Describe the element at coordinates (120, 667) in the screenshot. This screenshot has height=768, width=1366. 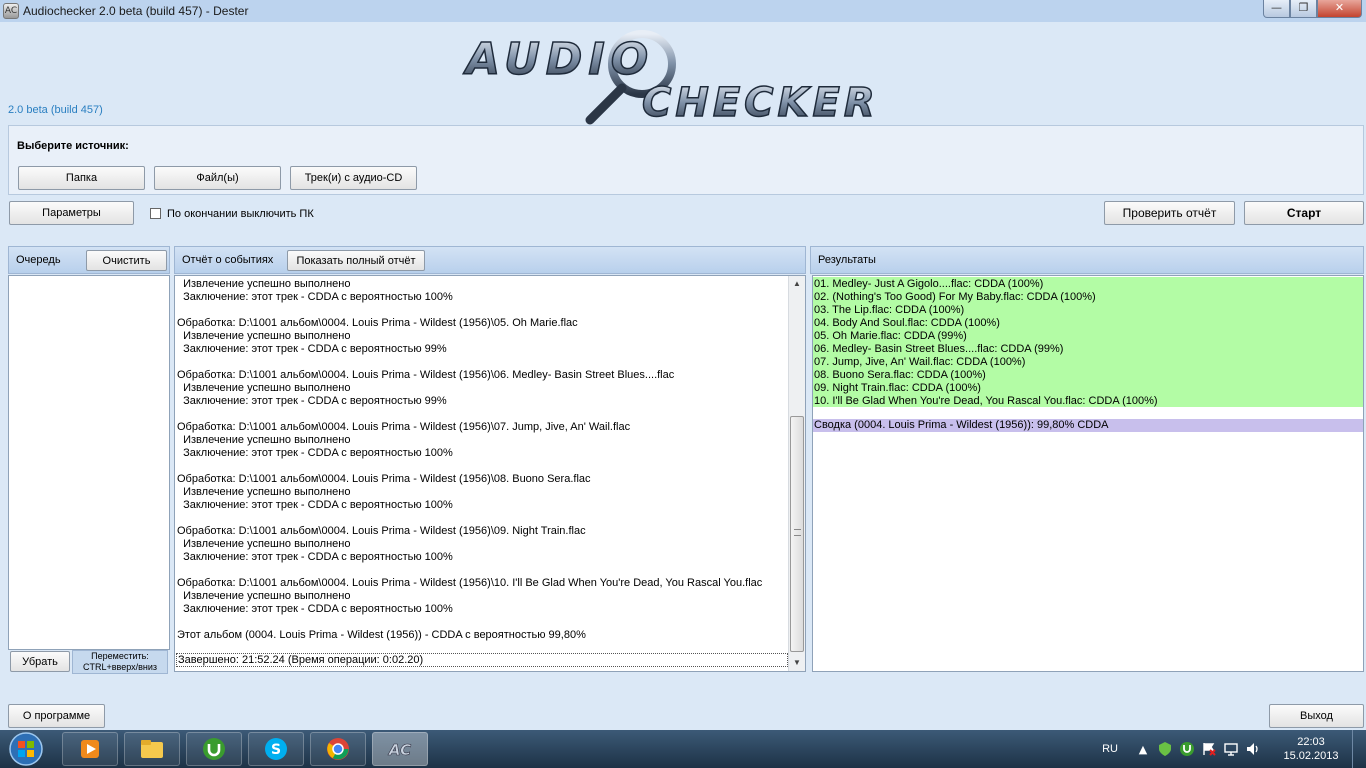
I see `move-hint-line2: CTRL+вверх/вниз` at that location.